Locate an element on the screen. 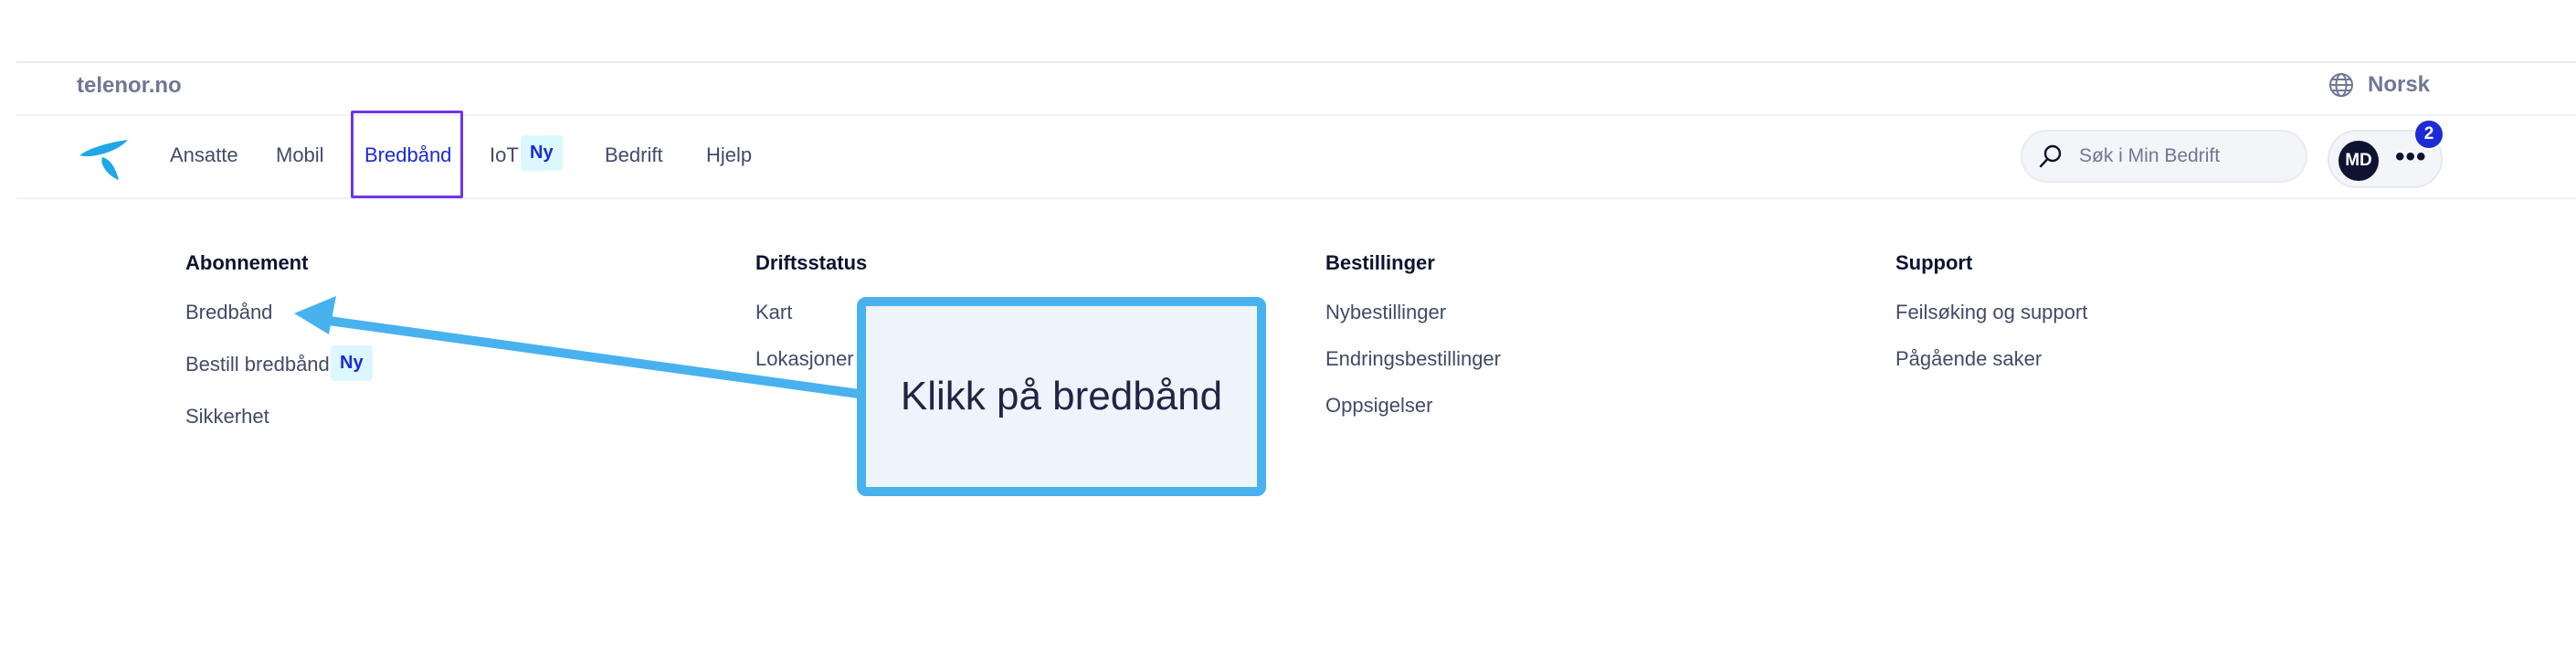 Image resolution: width=2576 pixels, height=667 pixels. top-divider is located at coordinates (1296, 62).